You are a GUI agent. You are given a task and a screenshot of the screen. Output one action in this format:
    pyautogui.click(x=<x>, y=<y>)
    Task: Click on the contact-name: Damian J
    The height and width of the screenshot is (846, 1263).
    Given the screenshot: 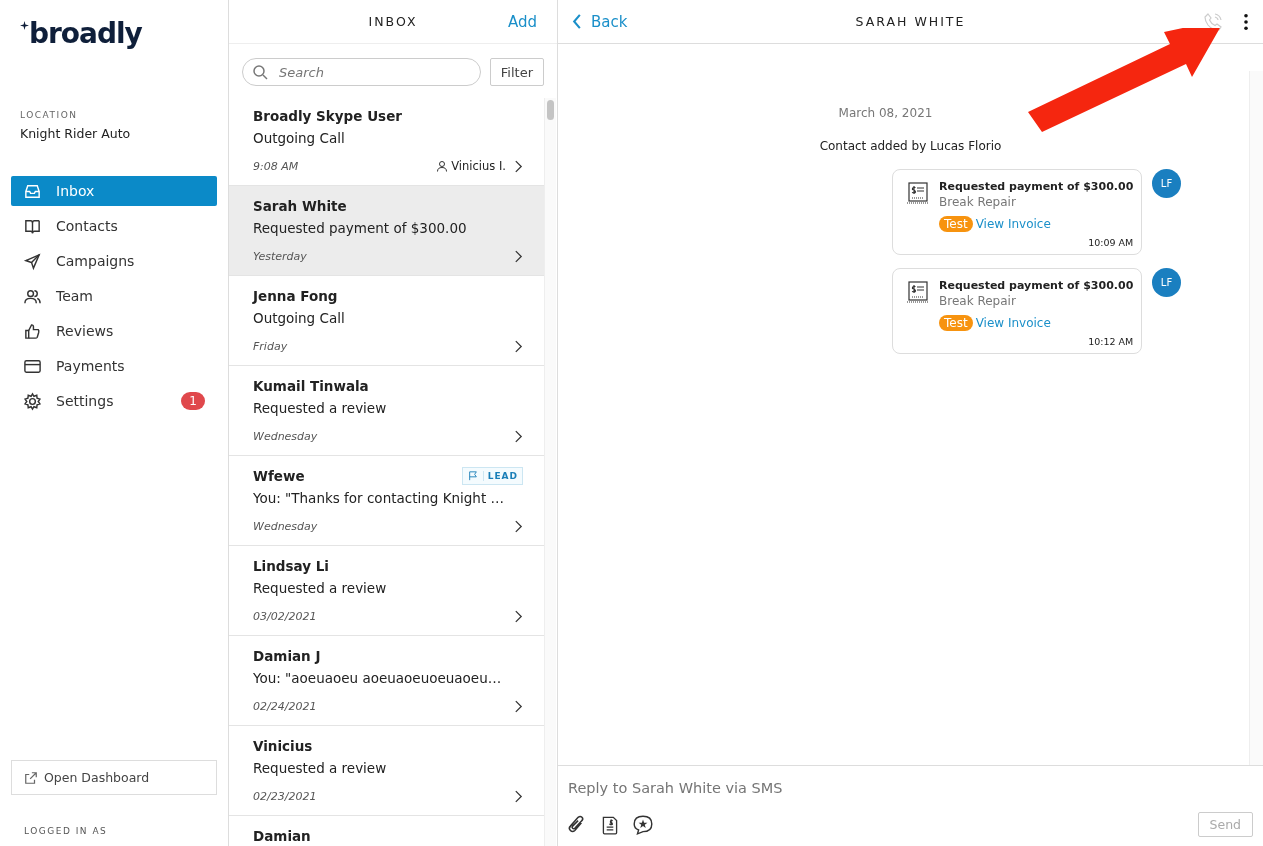 What is the action you would take?
    pyautogui.click(x=287, y=656)
    